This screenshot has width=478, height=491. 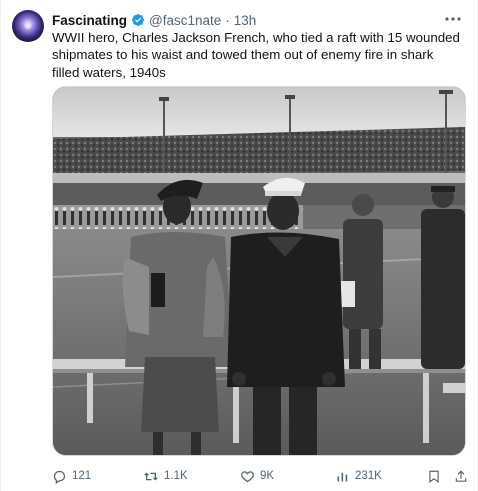 What do you see at coordinates (185, 20) in the screenshot?
I see `author-handle: @fasc1nate` at bounding box center [185, 20].